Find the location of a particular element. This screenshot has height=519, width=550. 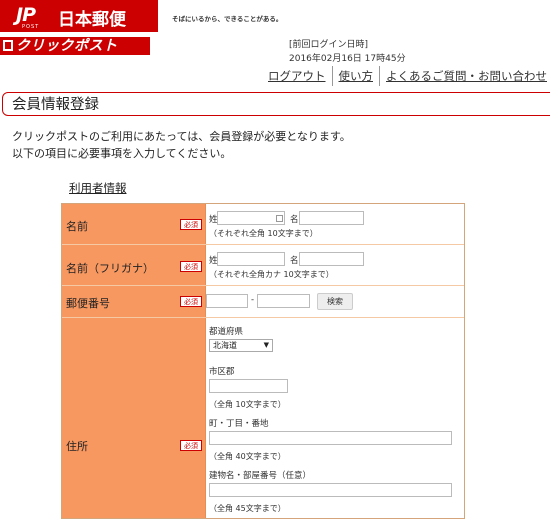

page-title: 会員情報登録 is located at coordinates (55, 105).